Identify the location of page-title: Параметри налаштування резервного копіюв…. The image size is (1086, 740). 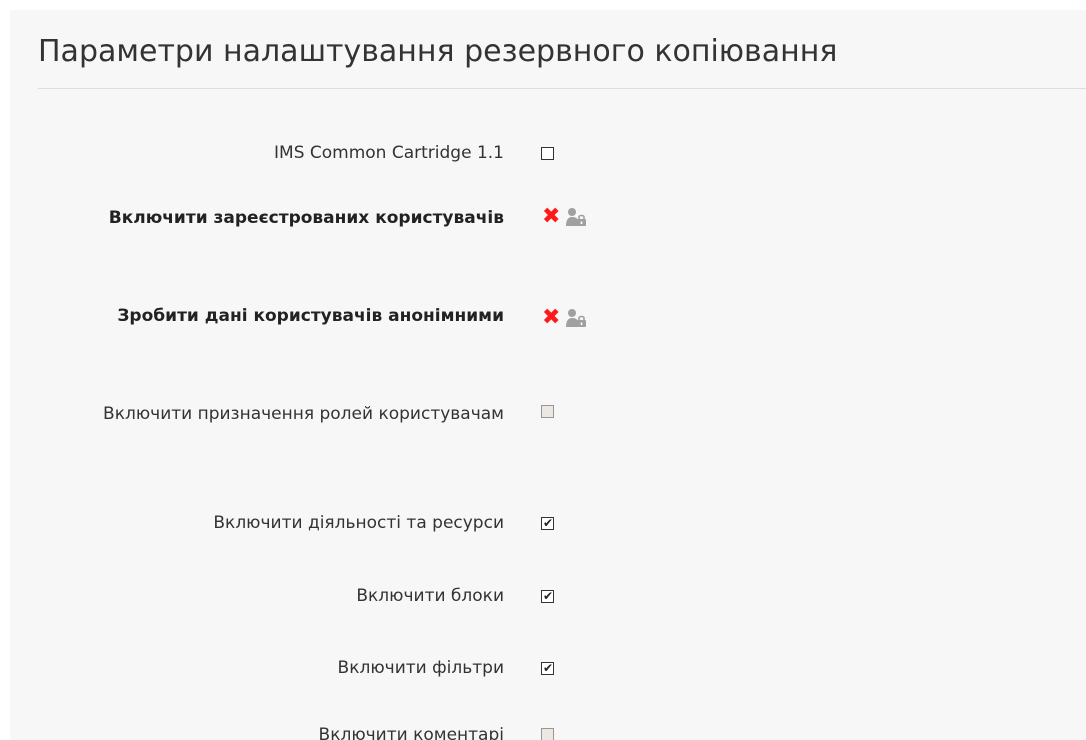
(438, 51).